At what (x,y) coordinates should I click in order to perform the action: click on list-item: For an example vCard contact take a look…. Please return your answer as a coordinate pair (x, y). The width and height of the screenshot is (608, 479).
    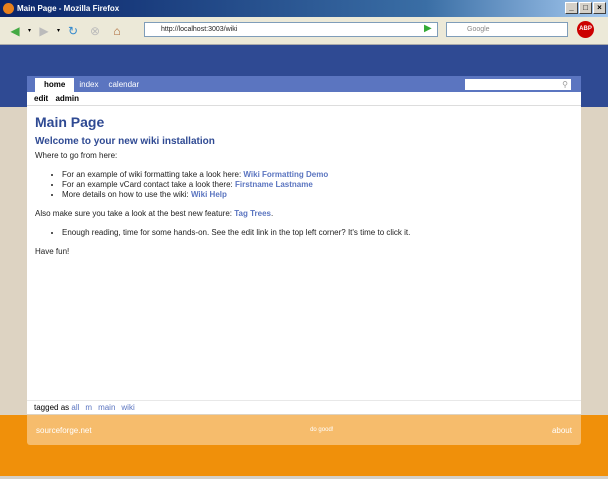
    Looking at the image, I should click on (317, 184).